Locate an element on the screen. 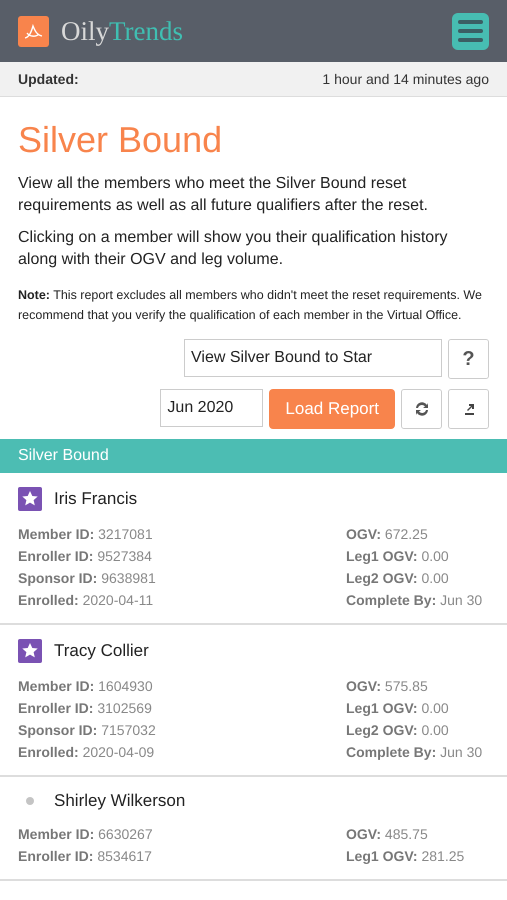 The image size is (507, 900). brand-name: OilyTrends is located at coordinates (122, 31).